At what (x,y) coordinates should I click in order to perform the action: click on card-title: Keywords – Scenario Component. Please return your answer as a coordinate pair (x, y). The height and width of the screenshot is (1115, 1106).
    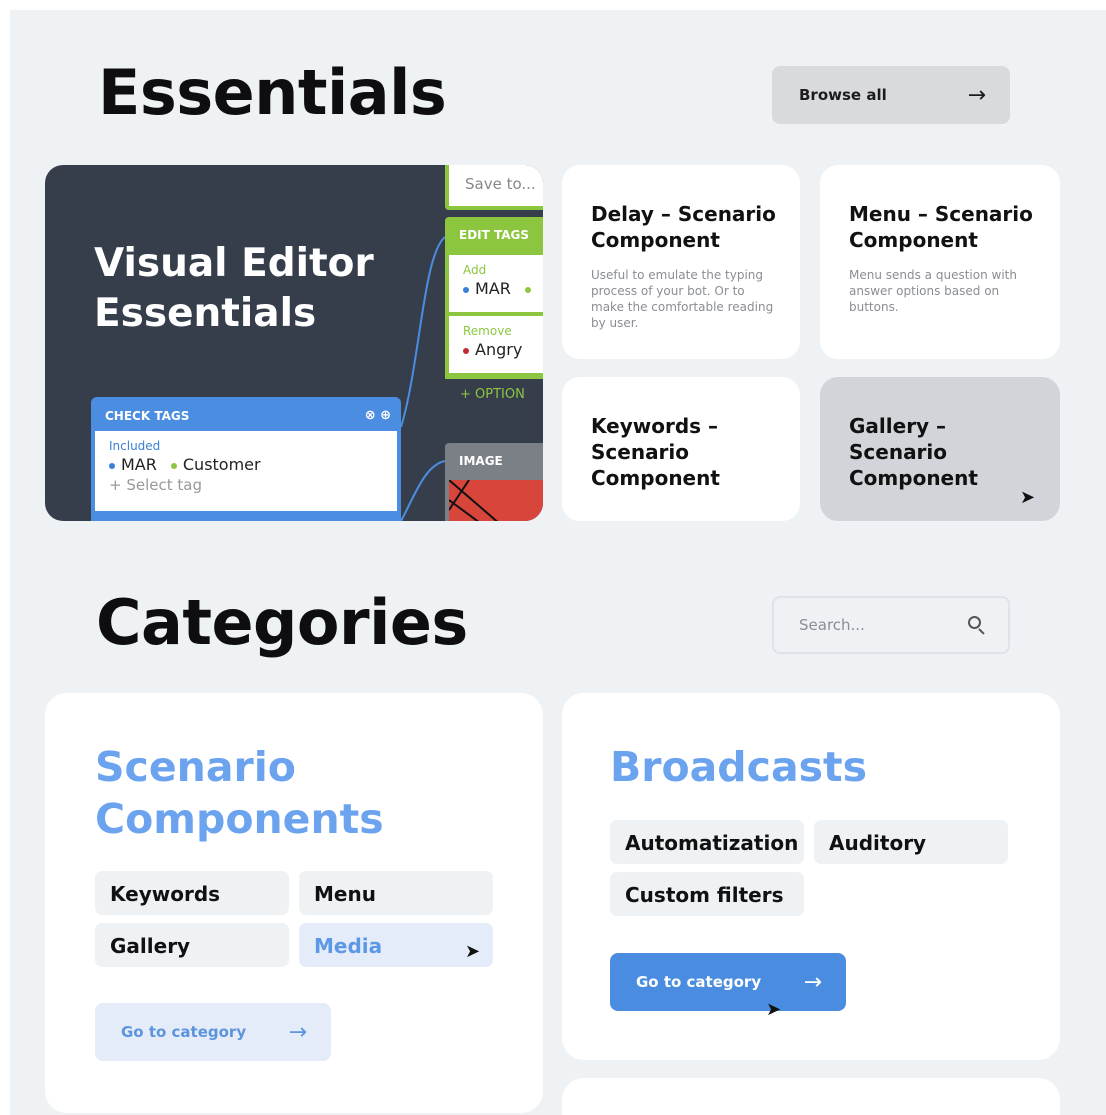
    Looking at the image, I should click on (655, 452).